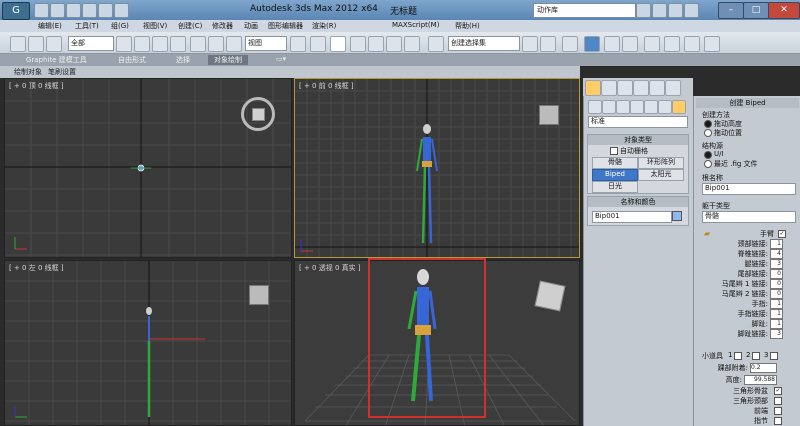 The image size is (800, 426). I want to click on ribbon-brush-settings: 笔刷设置, so click(62, 72).